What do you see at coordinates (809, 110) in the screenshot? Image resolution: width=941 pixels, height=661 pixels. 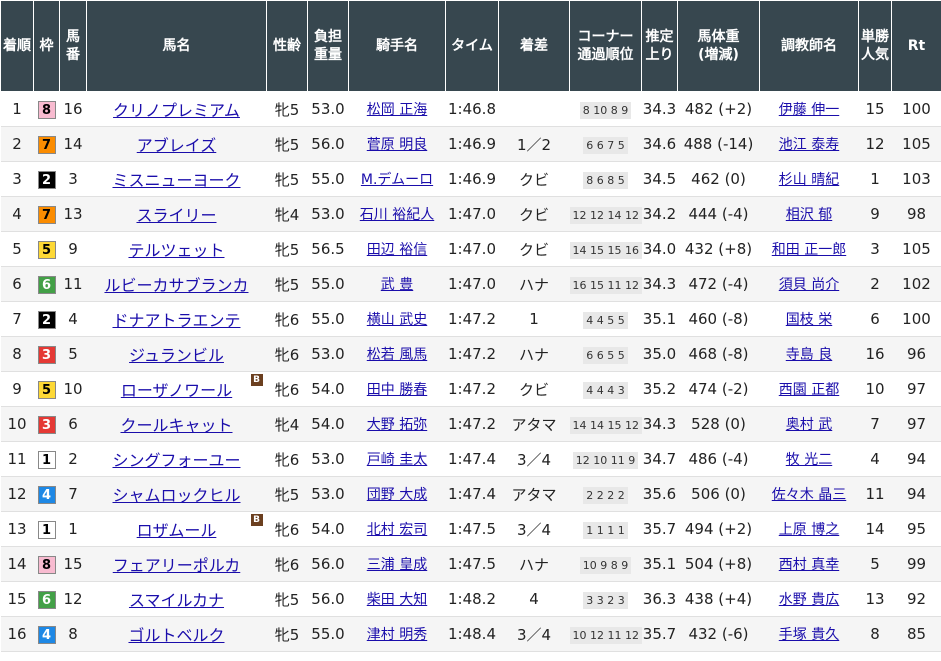 I see `trainer-link: 伊藤 伸一` at bounding box center [809, 110].